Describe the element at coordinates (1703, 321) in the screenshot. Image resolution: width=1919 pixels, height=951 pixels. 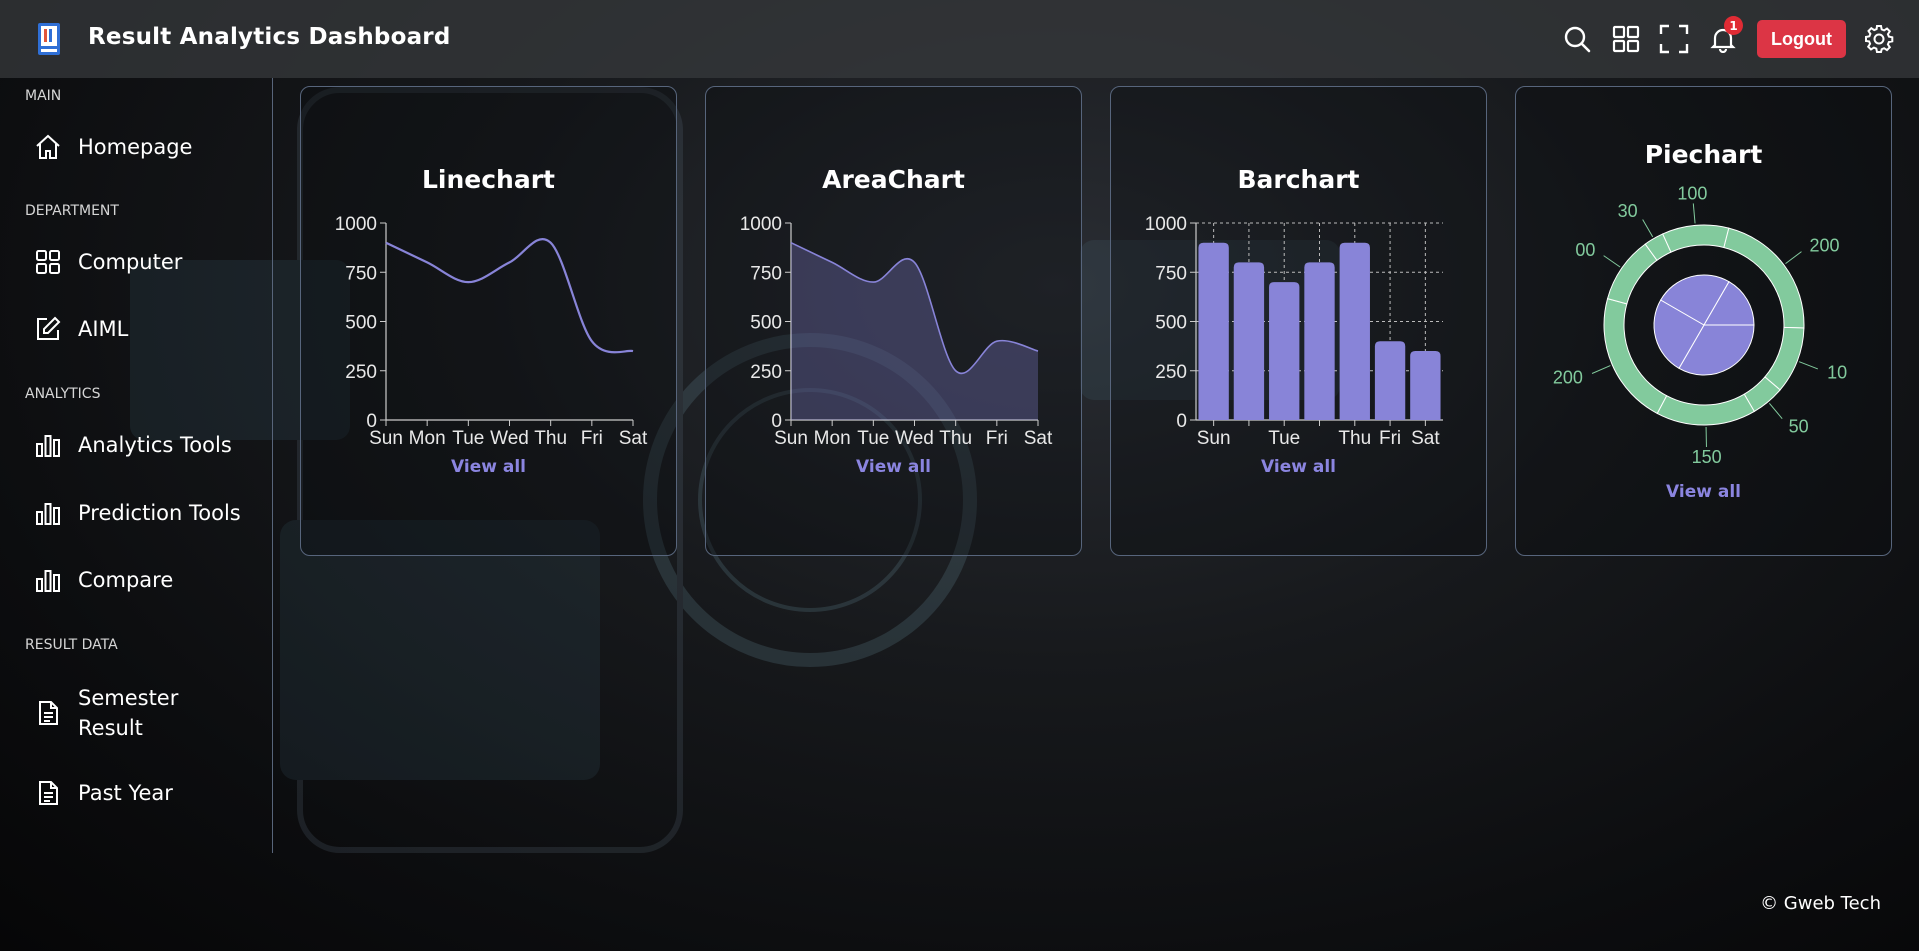
I see `piechart-card: Piechart 200 10 50 150 200 00 30 100 View all` at that location.